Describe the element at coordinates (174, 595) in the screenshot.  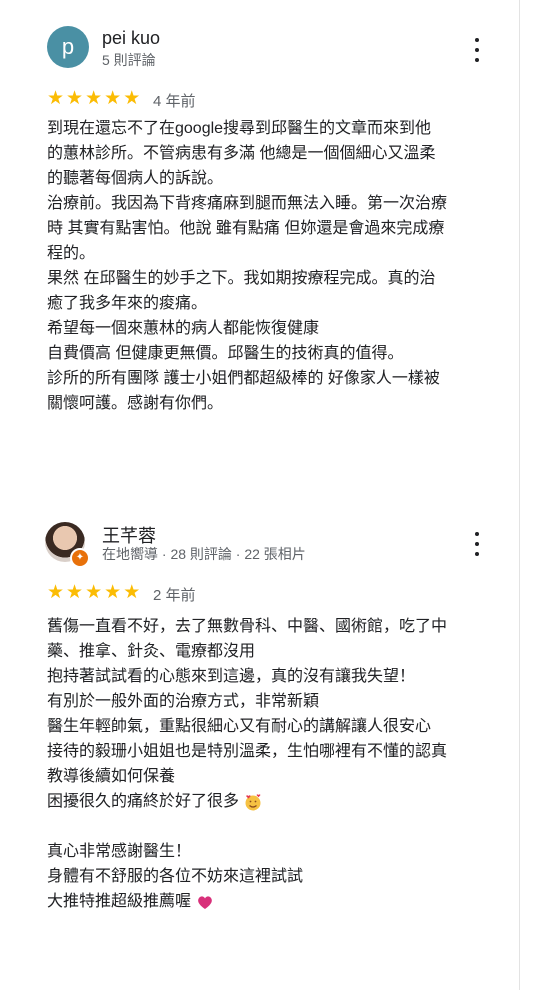
I see `review-age: 2 年前` at that location.